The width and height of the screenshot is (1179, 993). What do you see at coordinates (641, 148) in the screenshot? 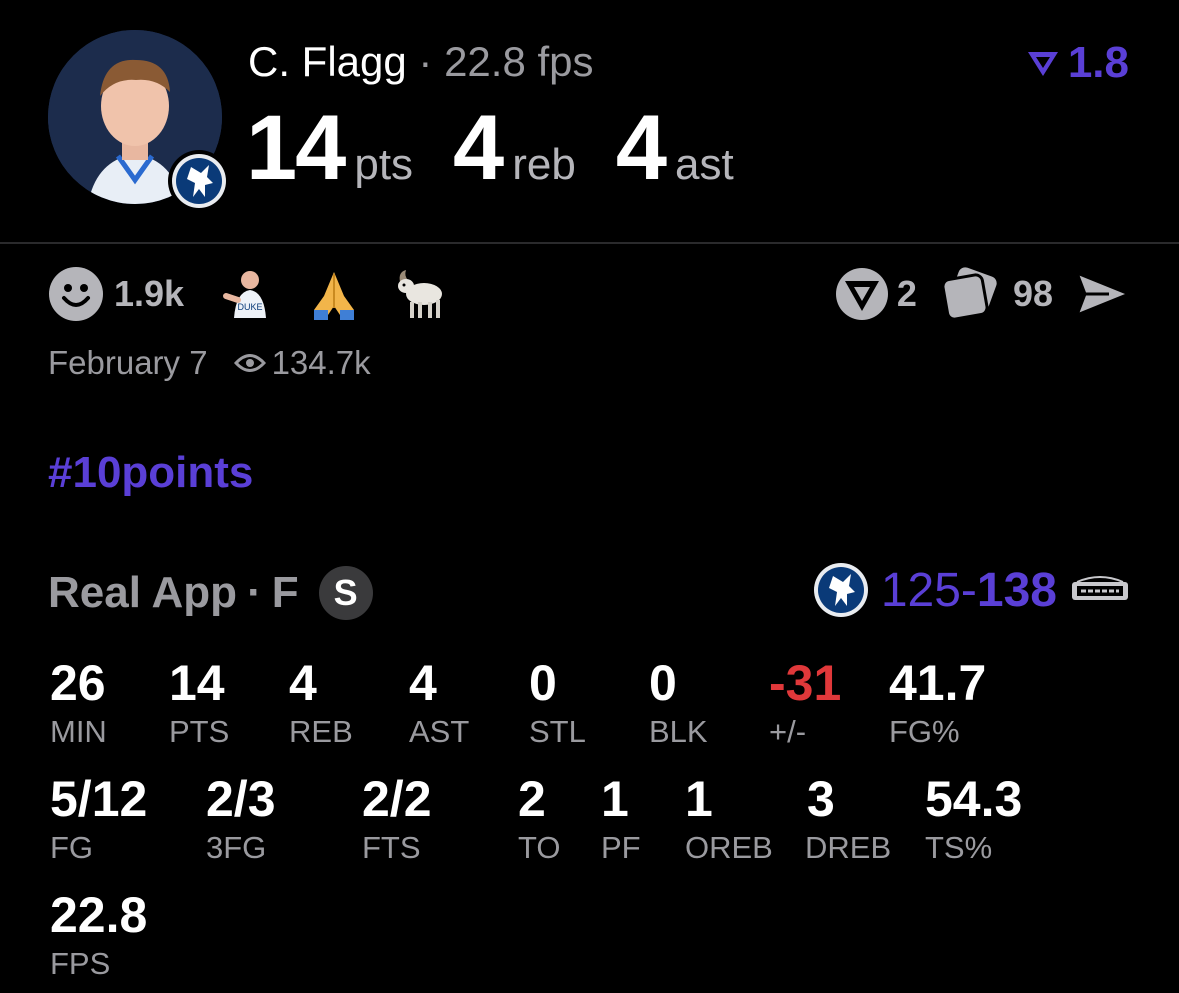
I see `assists-value: 4` at bounding box center [641, 148].